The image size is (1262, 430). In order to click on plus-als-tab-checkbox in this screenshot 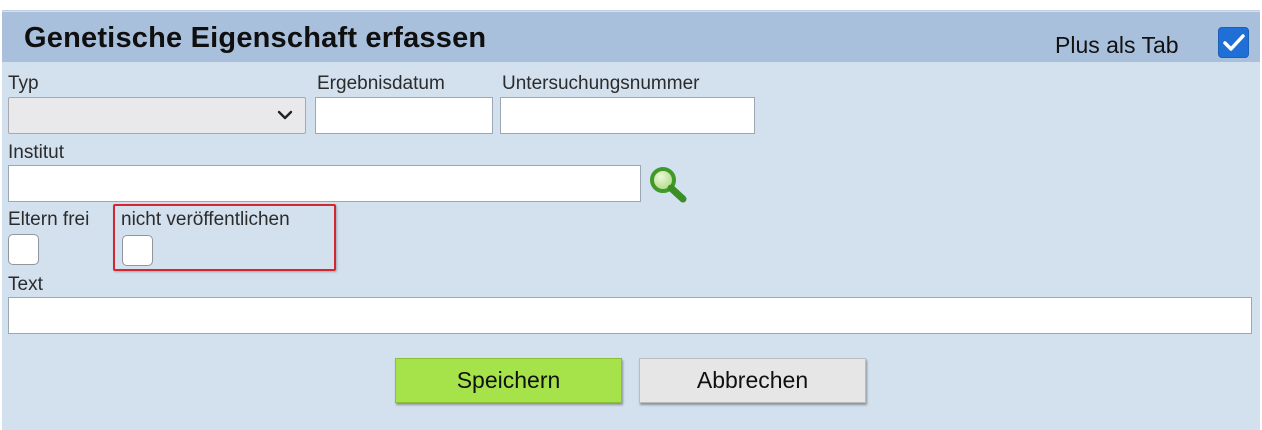, I will do `click(1233, 42)`.